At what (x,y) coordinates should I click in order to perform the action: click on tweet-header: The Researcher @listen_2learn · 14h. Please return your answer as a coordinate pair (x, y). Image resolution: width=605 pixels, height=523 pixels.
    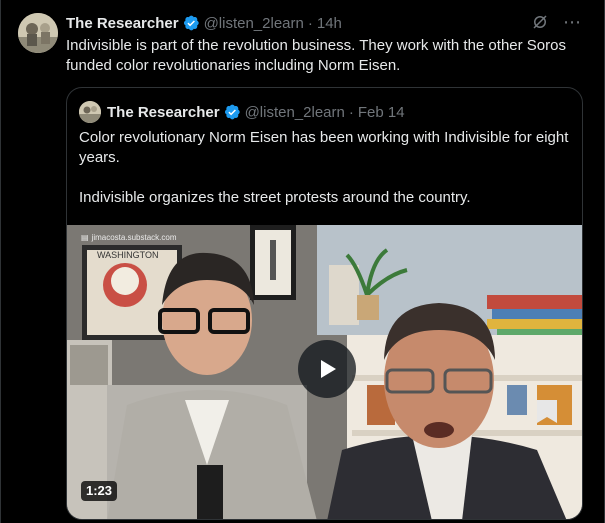
    Looking at the image, I should click on (325, 23).